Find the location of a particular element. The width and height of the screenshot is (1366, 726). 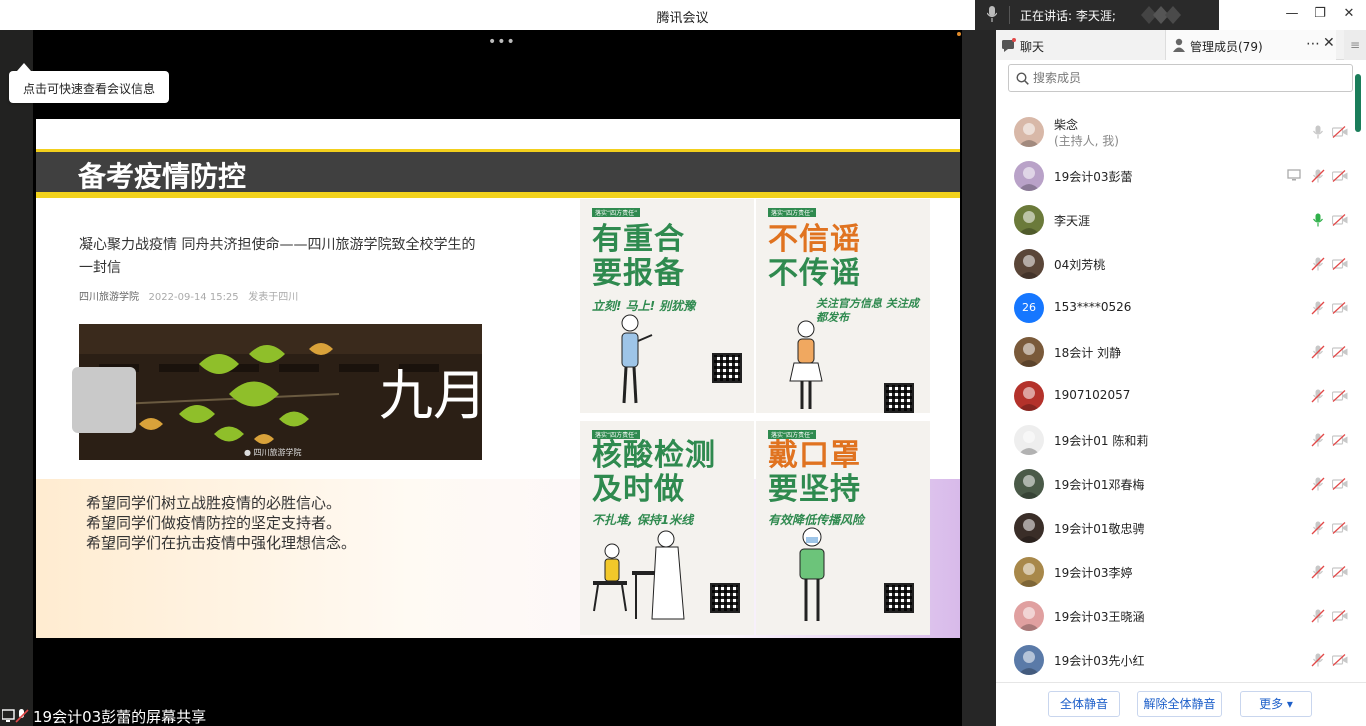

panel-footer: 全体静音 解除全体静音 更多 ▾ is located at coordinates (1181, 704).